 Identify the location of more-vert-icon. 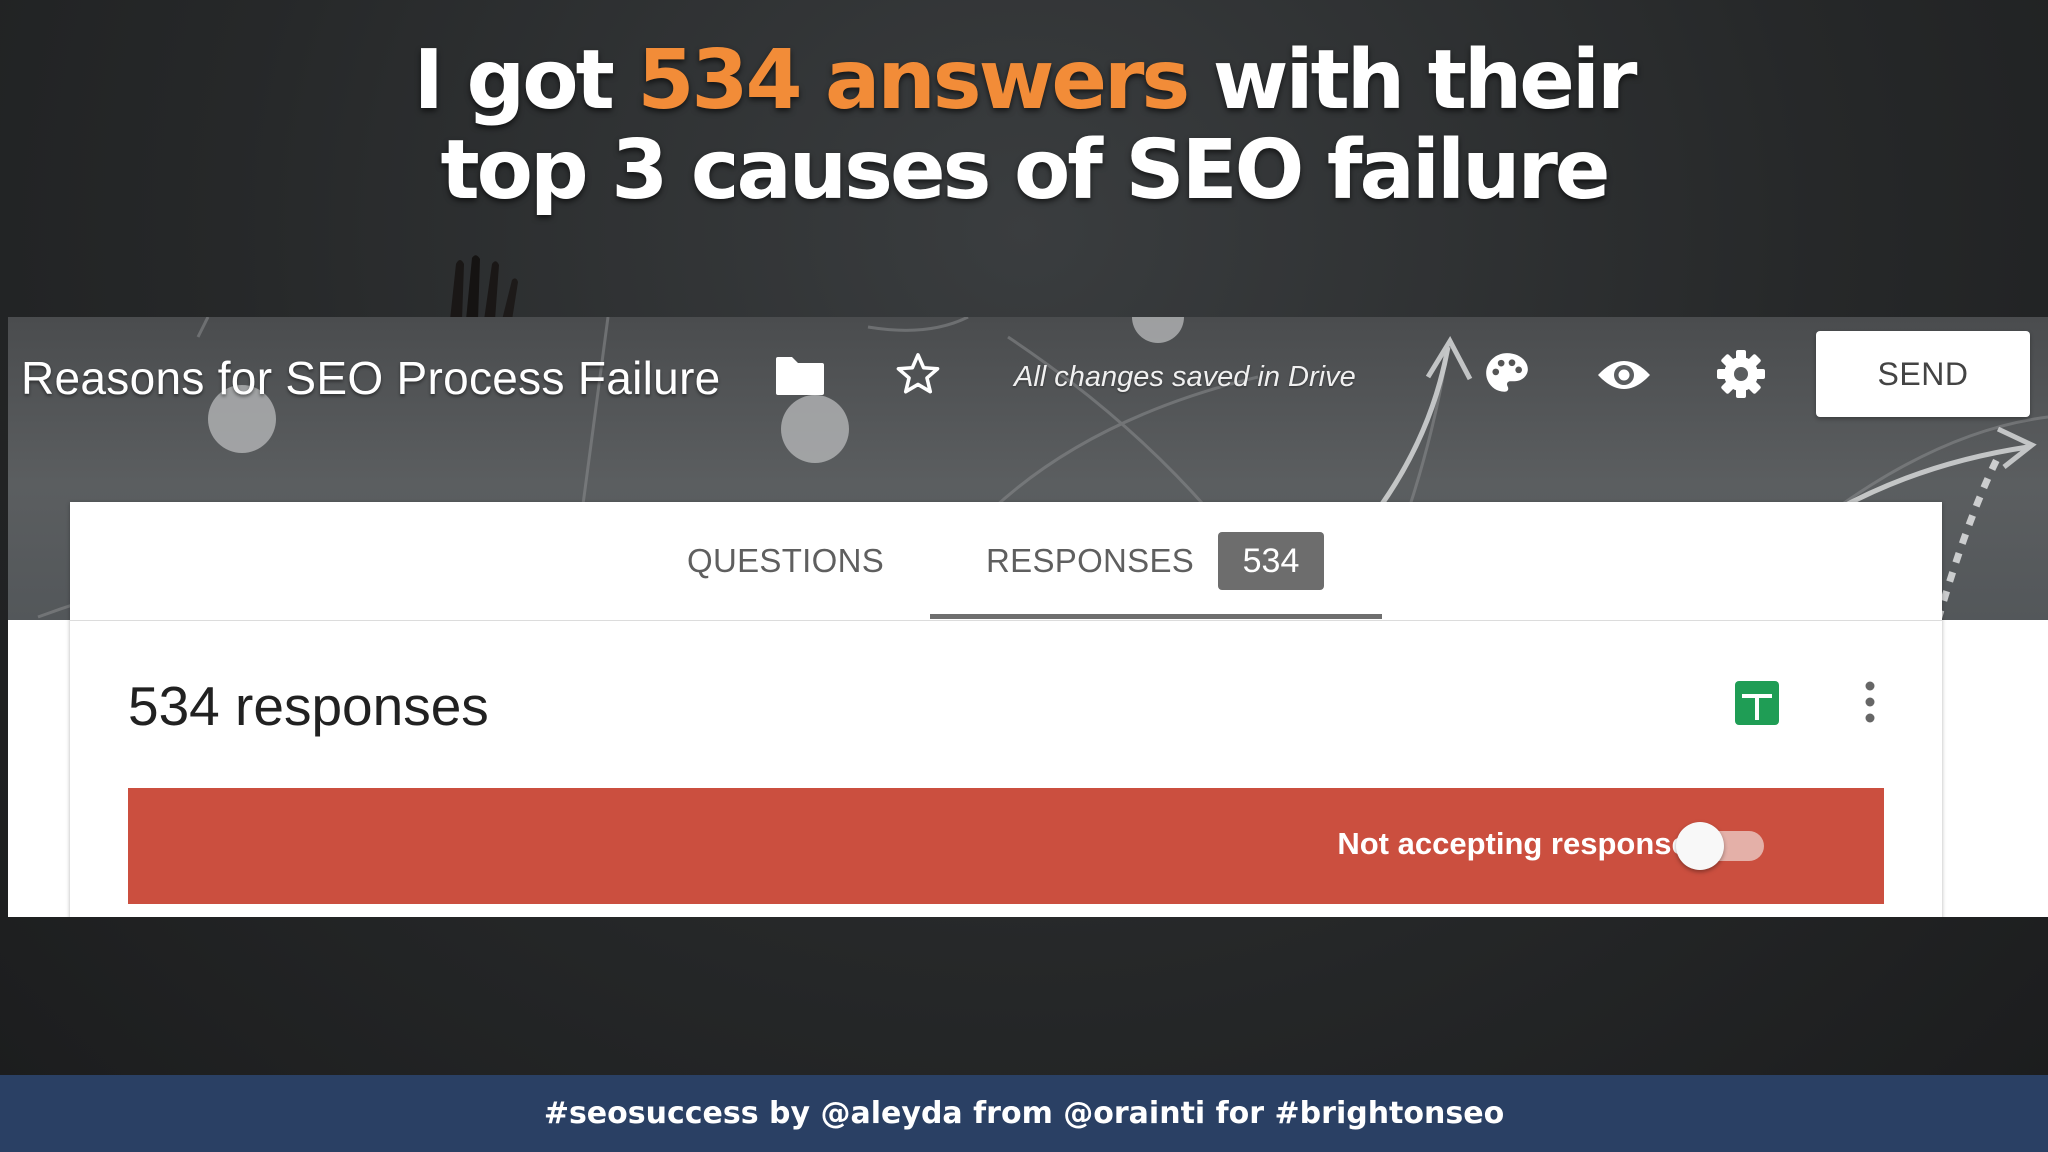
(1870, 702).